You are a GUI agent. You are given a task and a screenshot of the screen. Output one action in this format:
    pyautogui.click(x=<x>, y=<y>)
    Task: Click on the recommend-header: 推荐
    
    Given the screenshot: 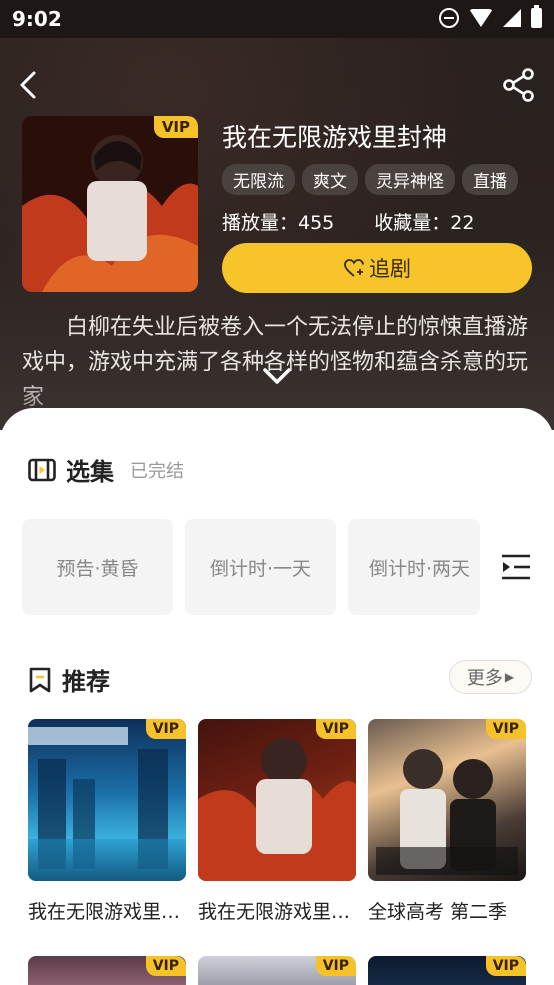 What is the action you would take?
    pyautogui.click(x=69, y=679)
    